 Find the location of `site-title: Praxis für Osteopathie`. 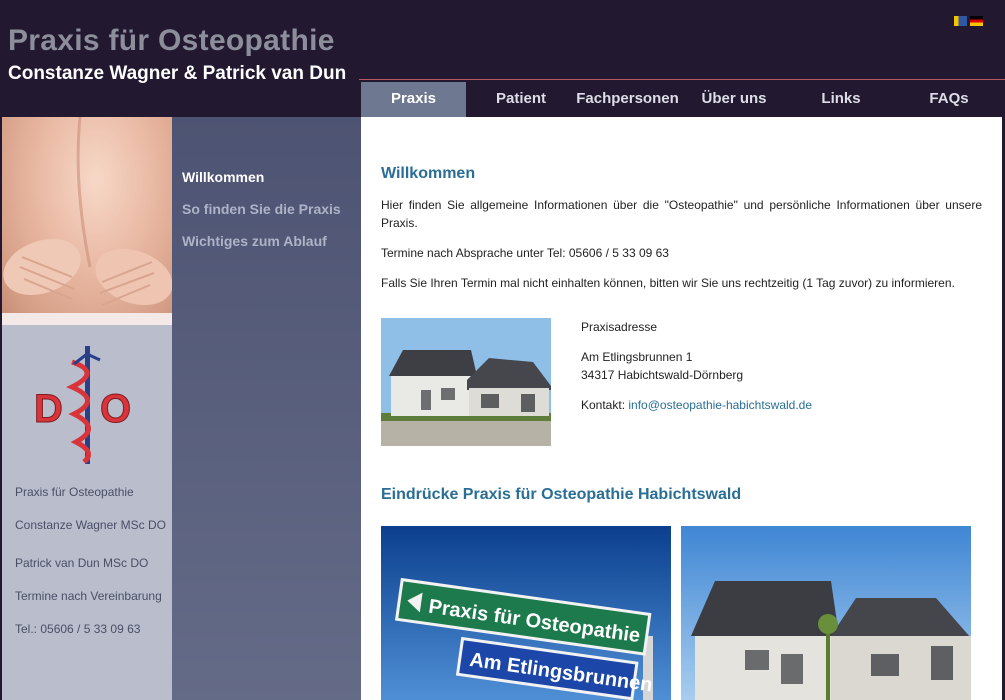

site-title: Praxis für Osteopathie is located at coordinates (171, 40).